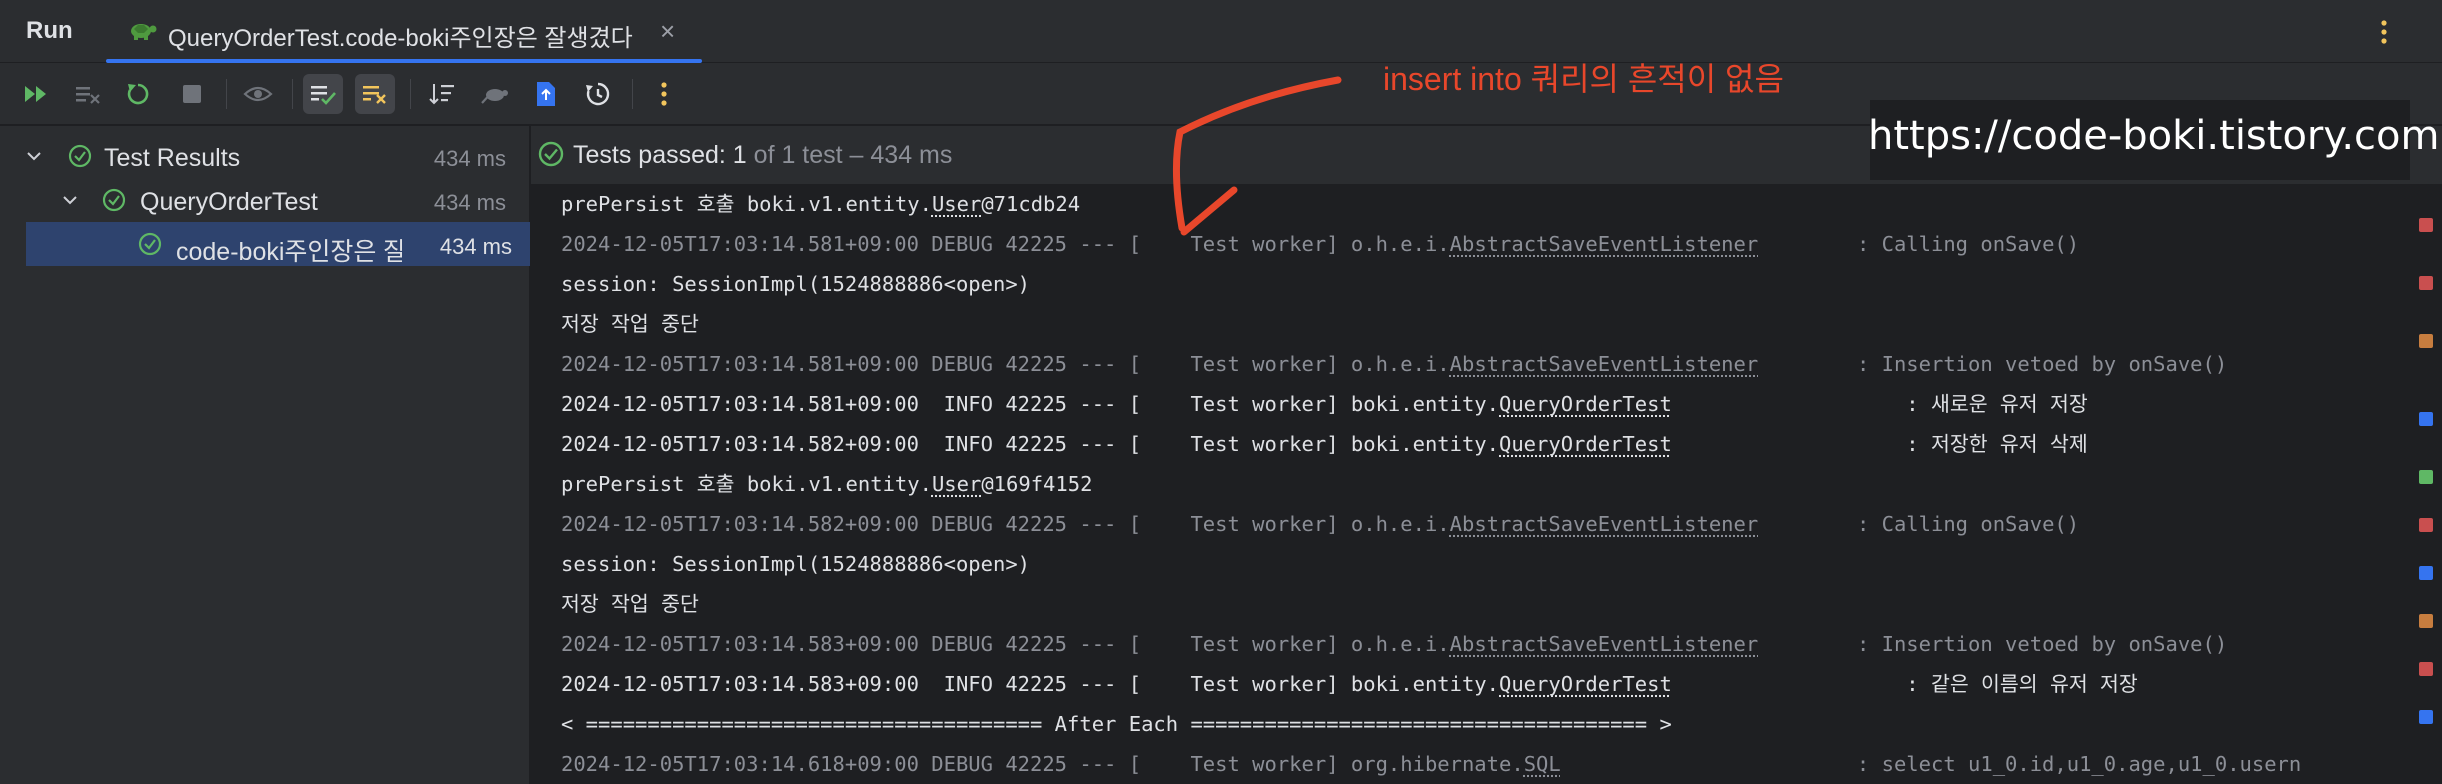  I want to click on history-button, so click(598, 94).